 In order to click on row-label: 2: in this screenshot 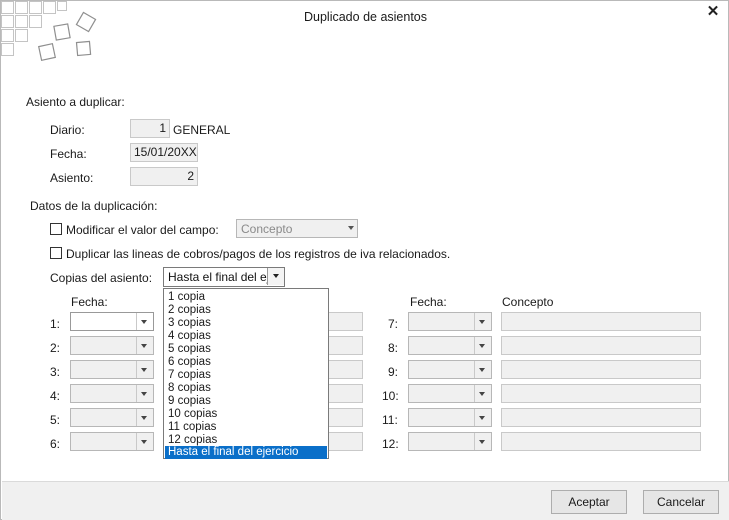, I will do `click(55, 348)`.